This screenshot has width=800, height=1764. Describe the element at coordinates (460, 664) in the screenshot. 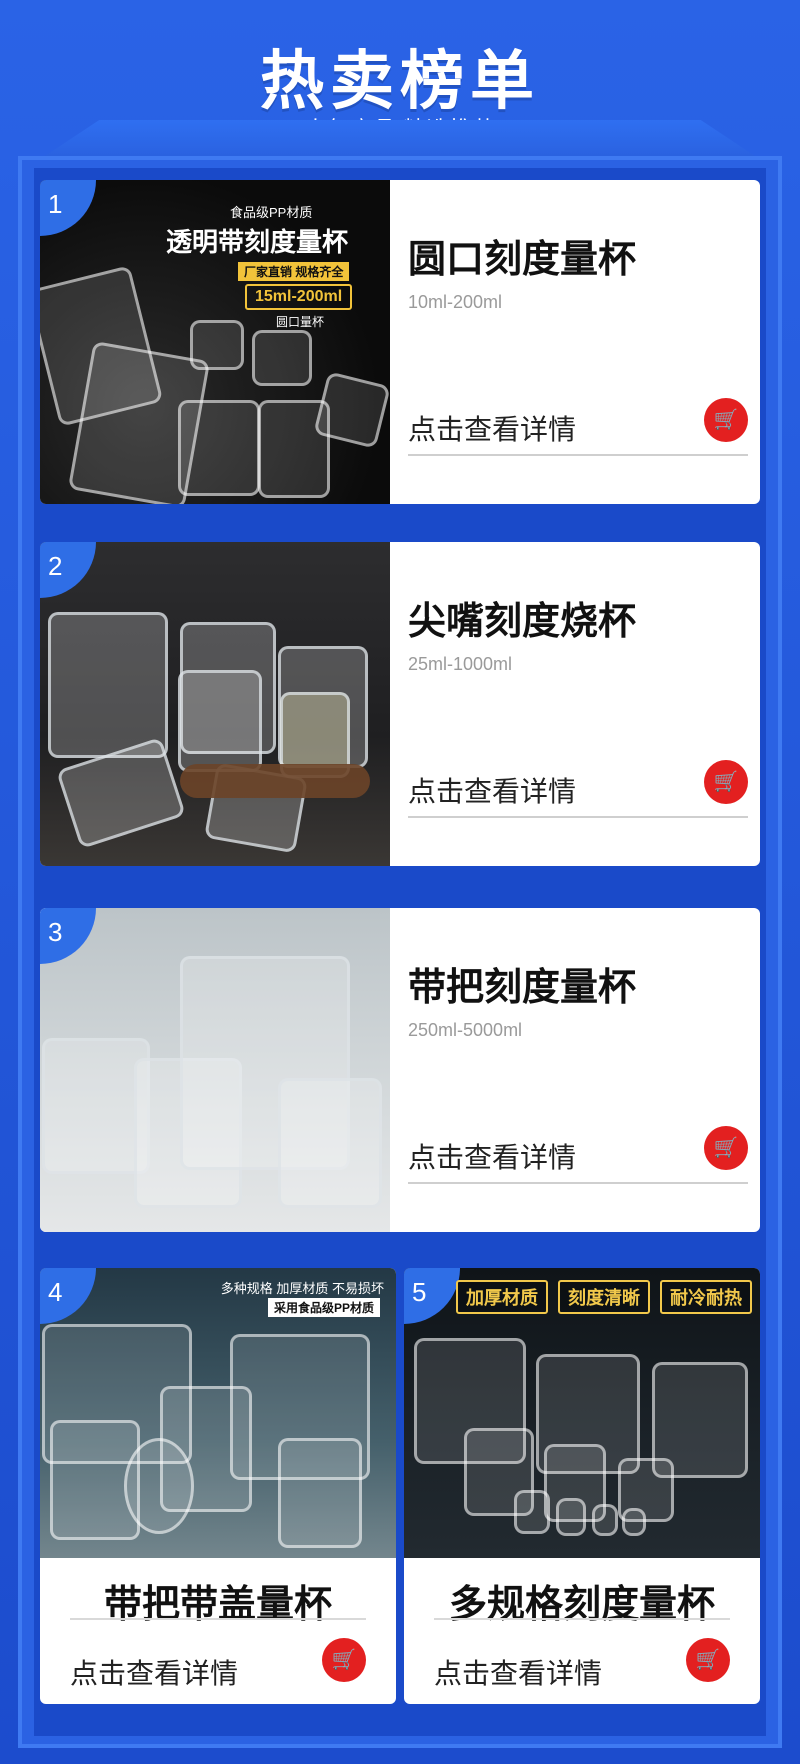

I see `product-spec-2: 25ml-1000ml` at that location.